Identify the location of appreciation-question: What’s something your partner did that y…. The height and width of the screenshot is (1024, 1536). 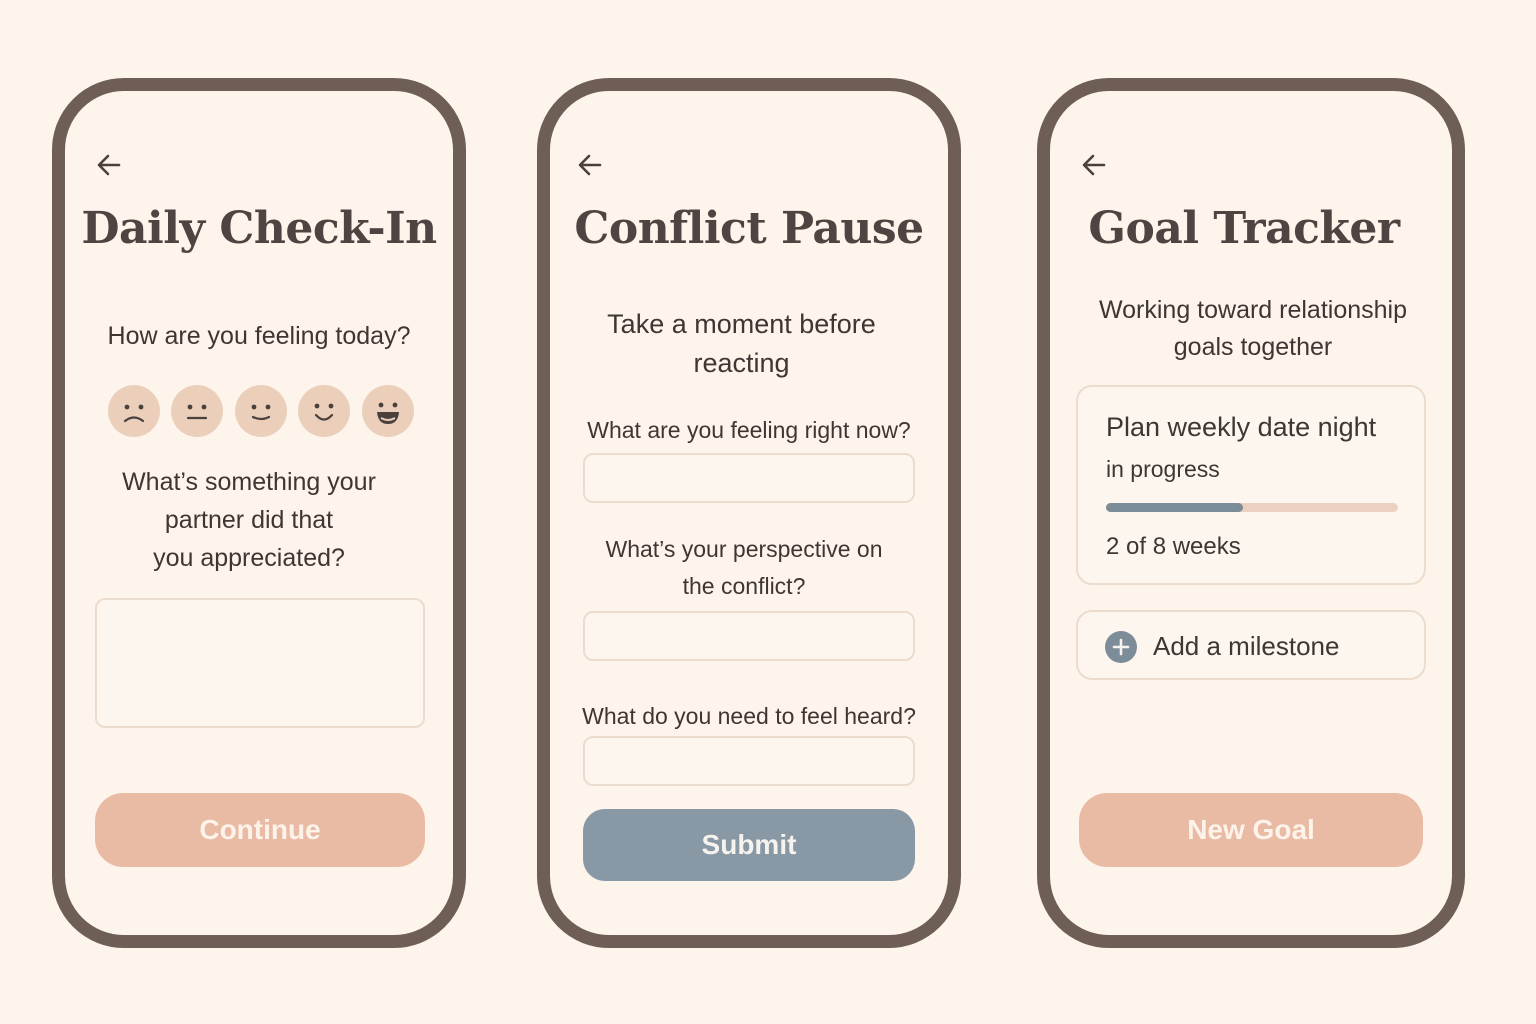
(249, 520).